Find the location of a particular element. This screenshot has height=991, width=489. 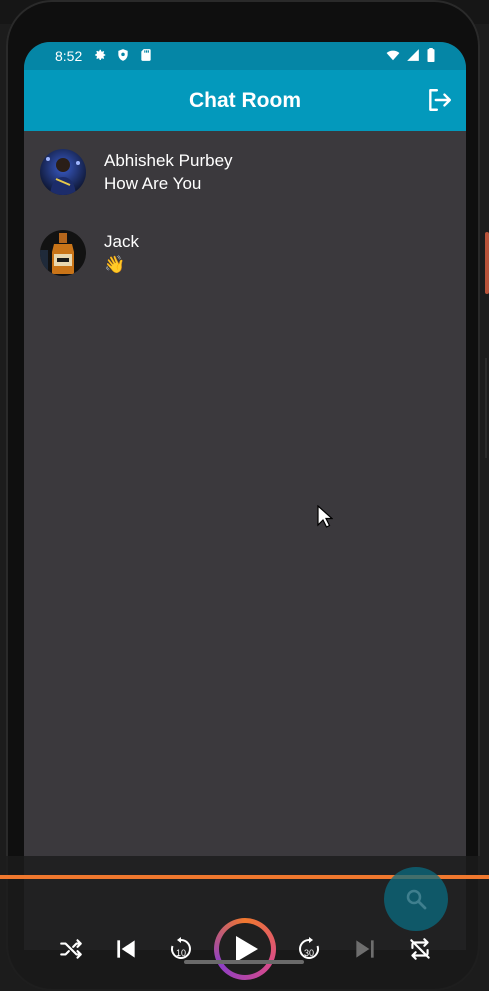

media-controls: 10 30 is located at coordinates (244, 951).